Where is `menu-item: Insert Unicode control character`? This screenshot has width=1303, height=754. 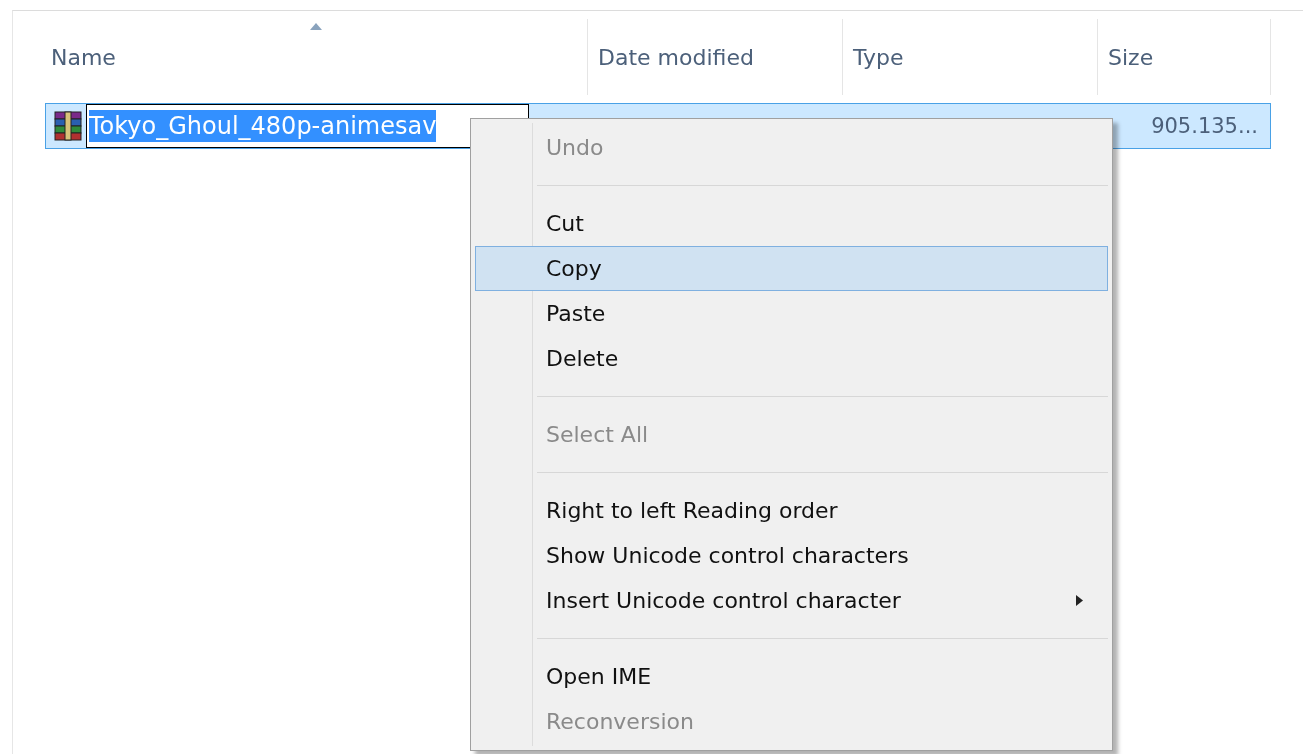 menu-item: Insert Unicode control character is located at coordinates (791, 600).